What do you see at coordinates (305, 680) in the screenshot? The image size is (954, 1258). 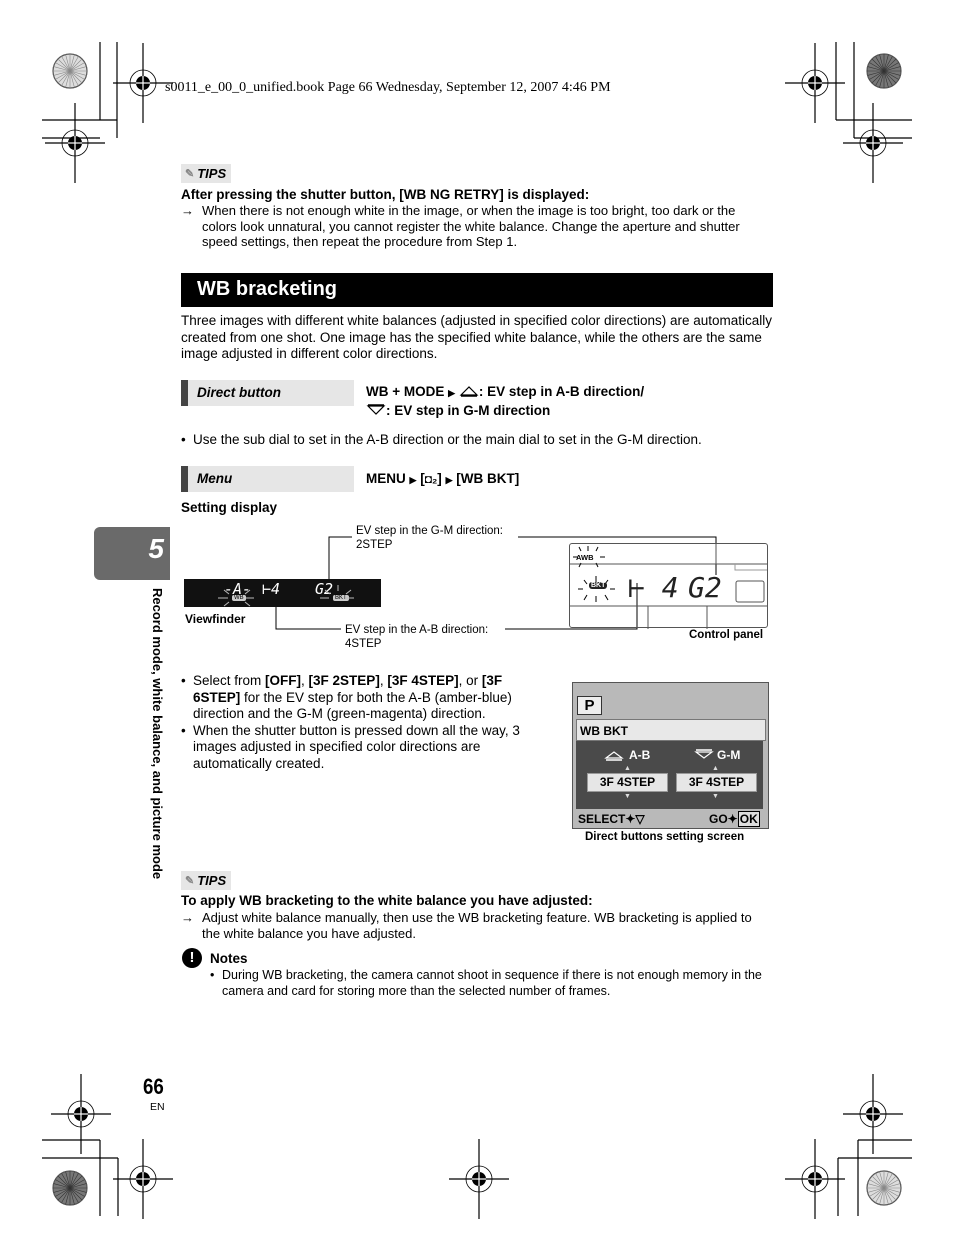 I see `t: ,` at bounding box center [305, 680].